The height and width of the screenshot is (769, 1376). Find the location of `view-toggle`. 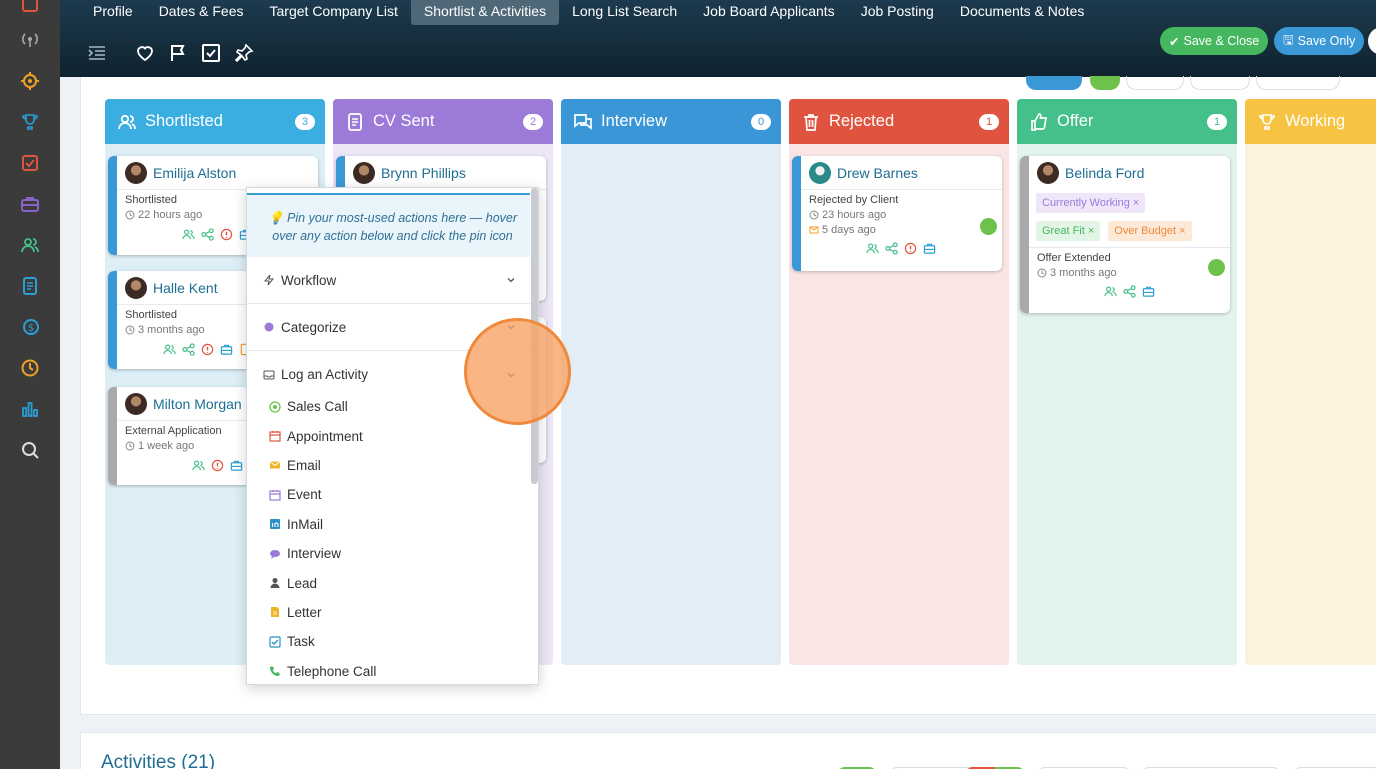

view-toggle is located at coordinates (1054, 83).